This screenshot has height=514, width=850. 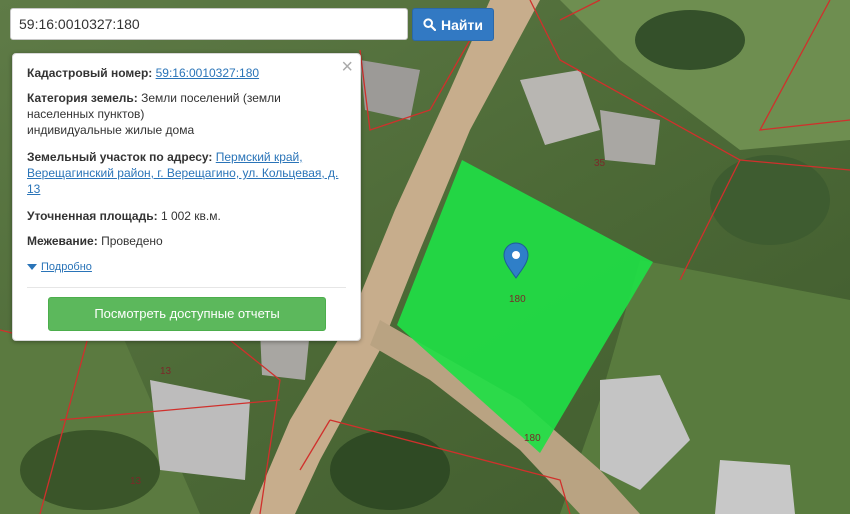 I want to click on search-input, so click(x=209, y=24).